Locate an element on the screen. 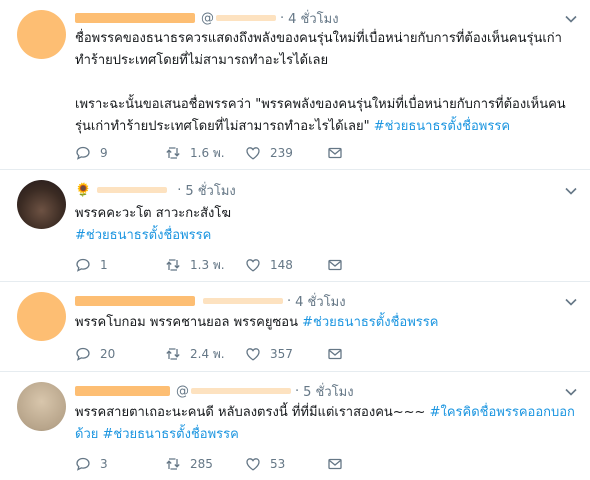 The width and height of the screenshot is (590, 480). retweet-button: 1.3 พ. is located at coordinates (205, 265).